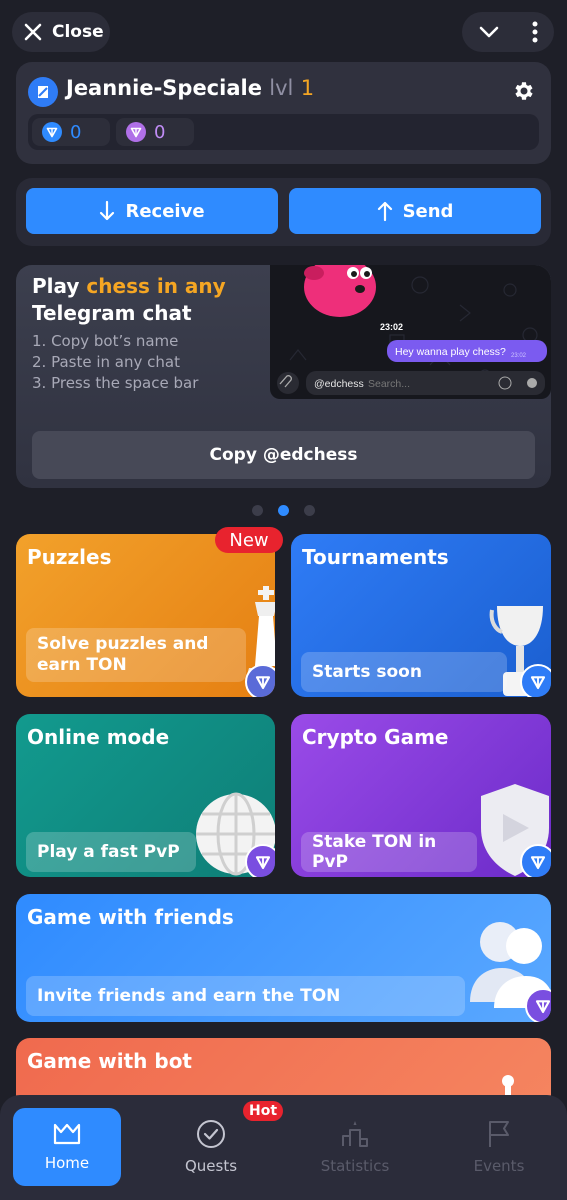 Image resolution: width=567 pixels, height=1200 pixels. What do you see at coordinates (283, 455) in the screenshot?
I see `copy-bot-button: Copy @edchess` at bounding box center [283, 455].